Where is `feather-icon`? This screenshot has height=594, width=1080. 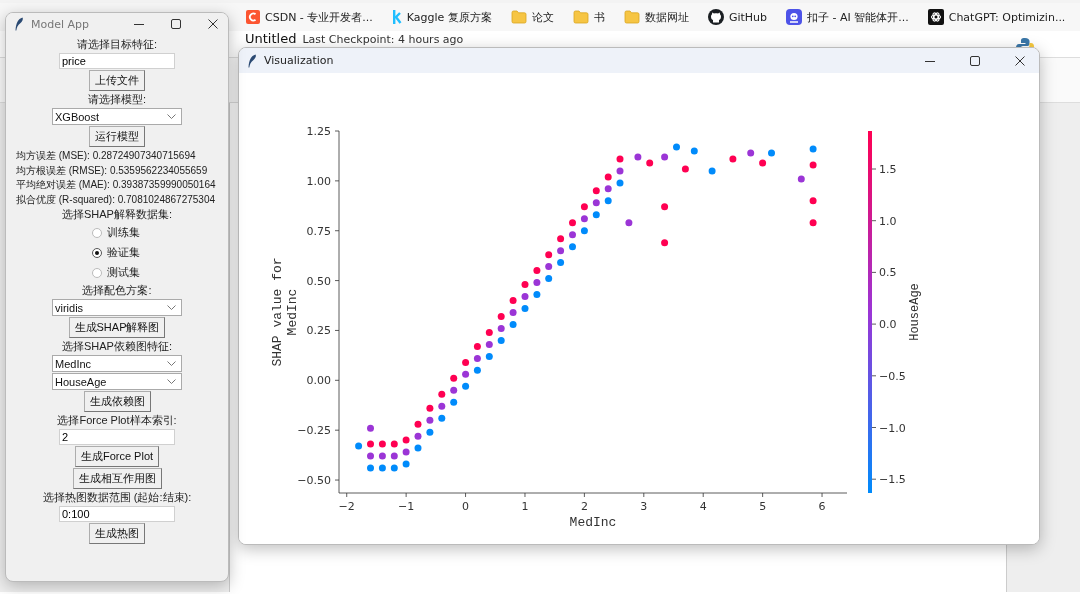 feather-icon is located at coordinates (252, 60).